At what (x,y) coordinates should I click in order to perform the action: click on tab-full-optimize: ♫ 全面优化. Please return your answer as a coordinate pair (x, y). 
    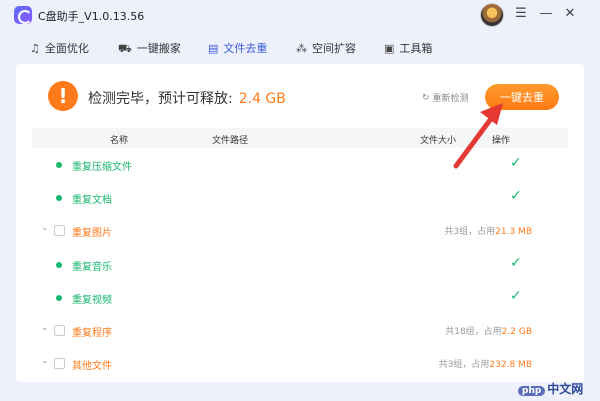
    Looking at the image, I should click on (59, 49).